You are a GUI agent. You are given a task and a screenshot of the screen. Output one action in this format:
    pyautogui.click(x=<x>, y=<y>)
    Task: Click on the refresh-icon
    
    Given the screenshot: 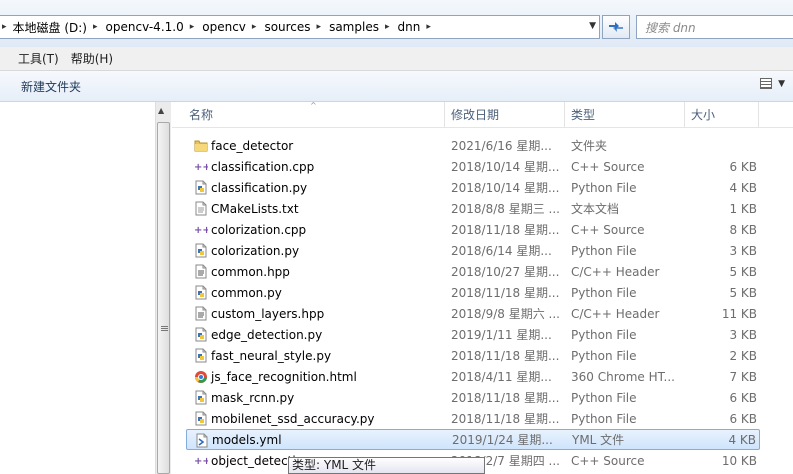 What is the action you would take?
    pyautogui.click(x=616, y=27)
    